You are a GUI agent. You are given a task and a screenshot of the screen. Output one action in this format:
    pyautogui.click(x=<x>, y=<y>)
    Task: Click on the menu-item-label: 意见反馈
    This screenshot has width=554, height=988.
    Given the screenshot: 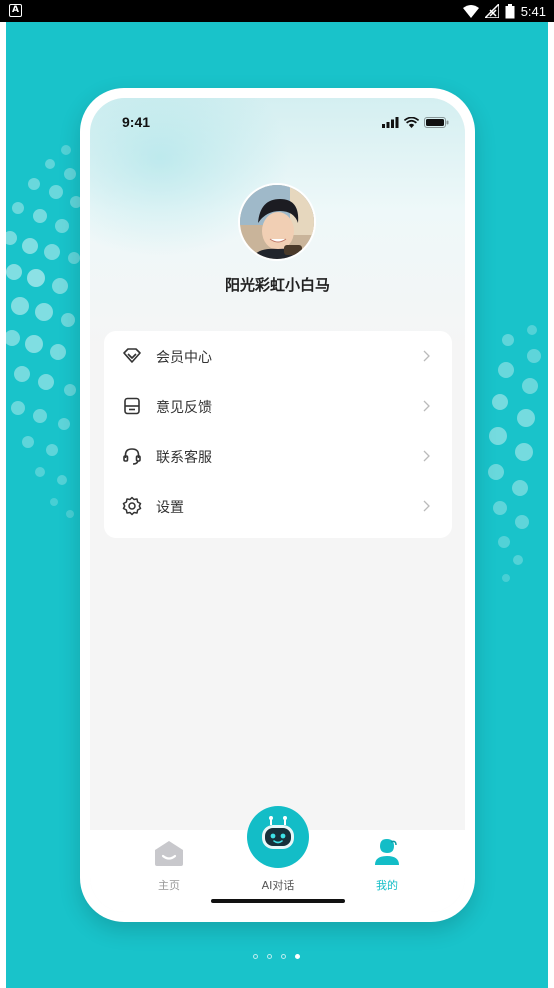 What is the action you would take?
    pyautogui.click(x=184, y=408)
    